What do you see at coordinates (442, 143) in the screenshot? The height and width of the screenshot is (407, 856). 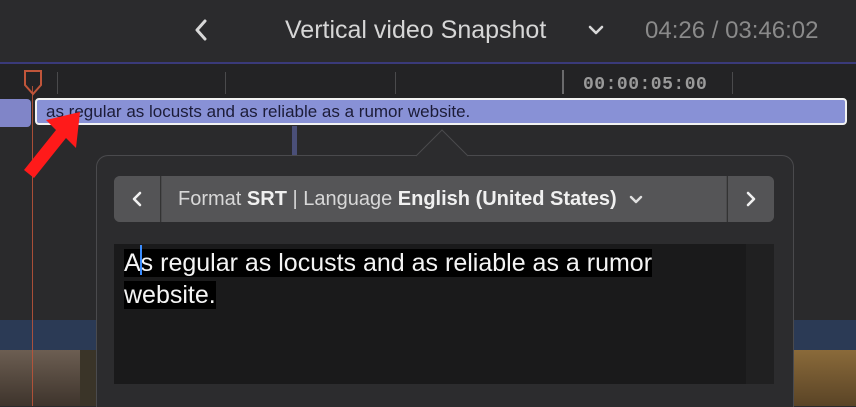 I see `popover-pointer` at bounding box center [442, 143].